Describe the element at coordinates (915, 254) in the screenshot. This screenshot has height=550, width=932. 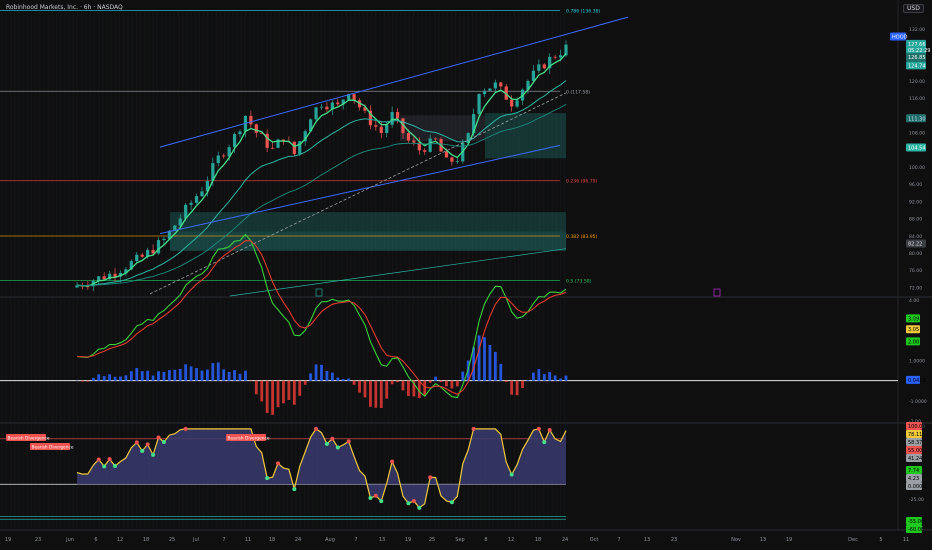
I see `price-axis-tick: 80.00` at that location.